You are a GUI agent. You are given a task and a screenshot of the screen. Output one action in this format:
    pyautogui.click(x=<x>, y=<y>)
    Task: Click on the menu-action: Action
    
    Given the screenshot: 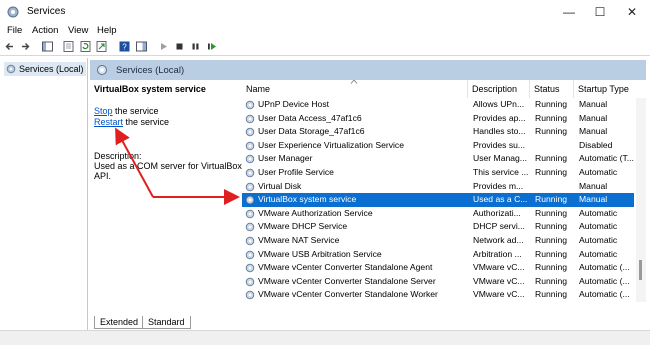 What is the action you would take?
    pyautogui.click(x=45, y=30)
    